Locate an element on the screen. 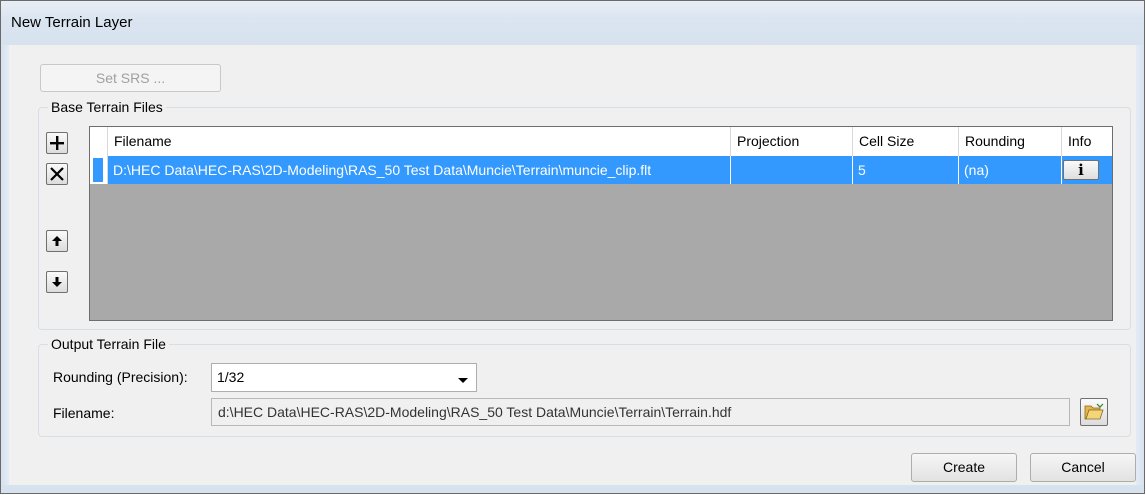  info-button: i is located at coordinates (1081, 170).